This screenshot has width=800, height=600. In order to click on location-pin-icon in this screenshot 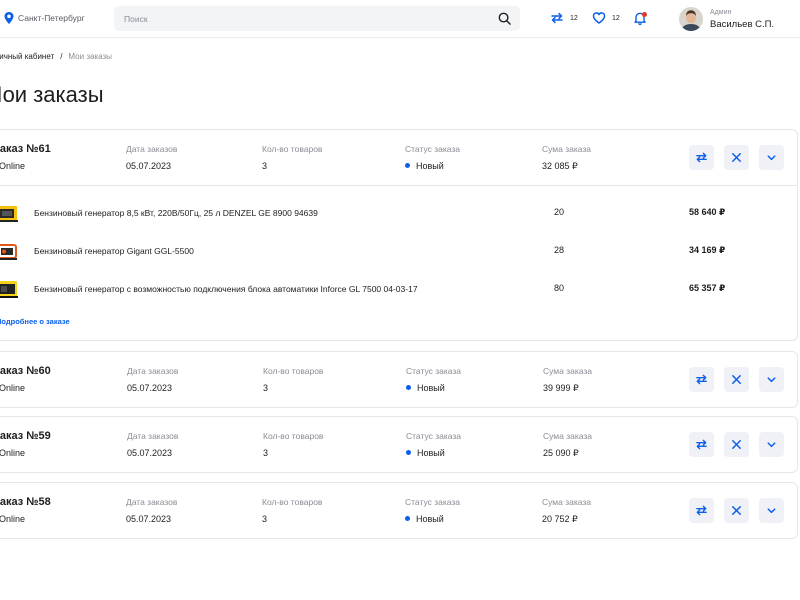, I will do `click(9, 18)`.